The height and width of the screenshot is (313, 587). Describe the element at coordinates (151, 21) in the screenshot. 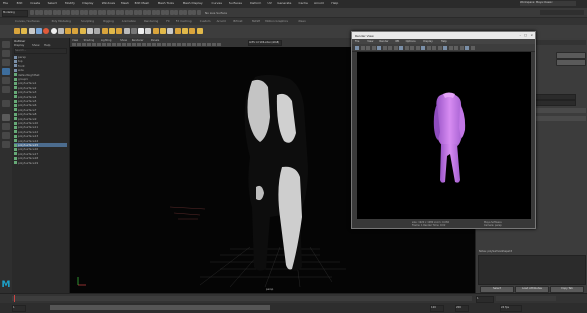

I see `shelf-tab-rendering: Rendering` at that location.